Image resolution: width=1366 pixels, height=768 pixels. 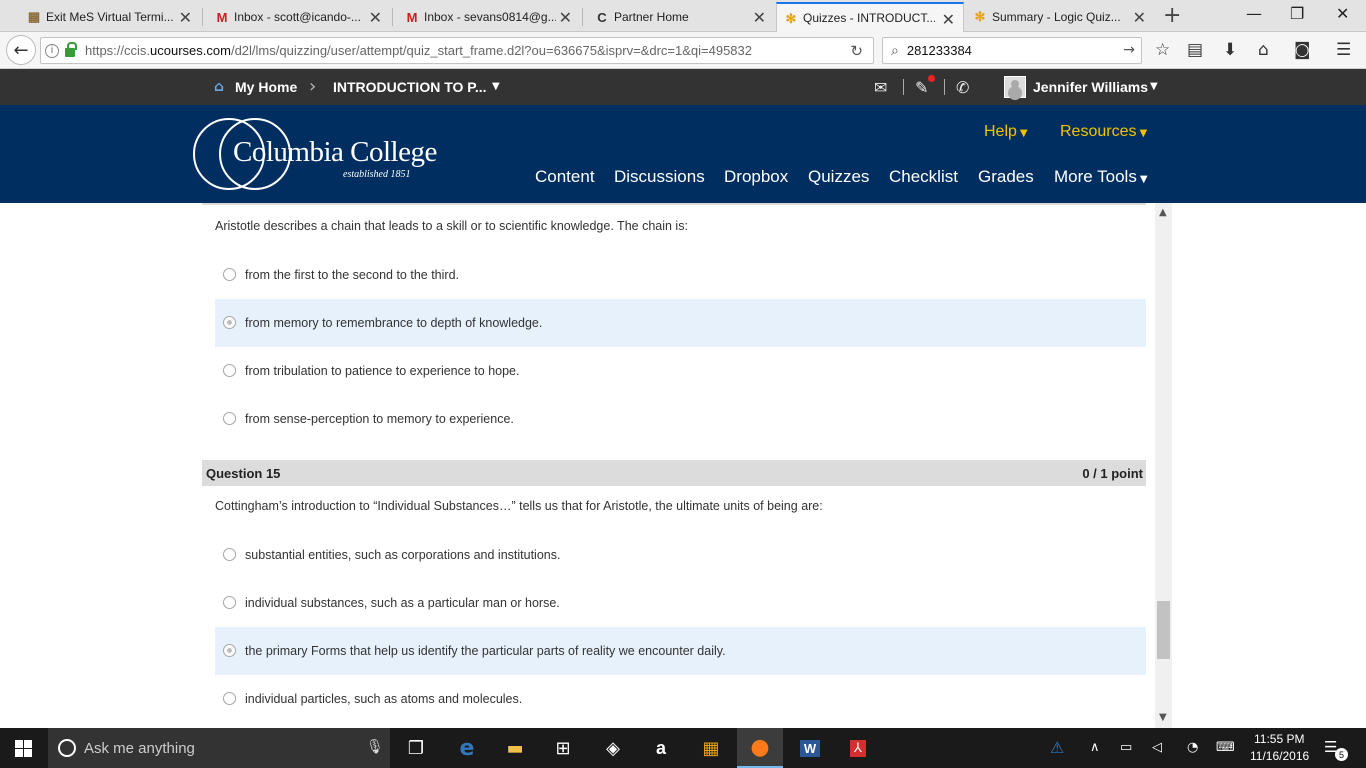 I want to click on virtual-terminal-icon: ▦, so click(x=711, y=748).